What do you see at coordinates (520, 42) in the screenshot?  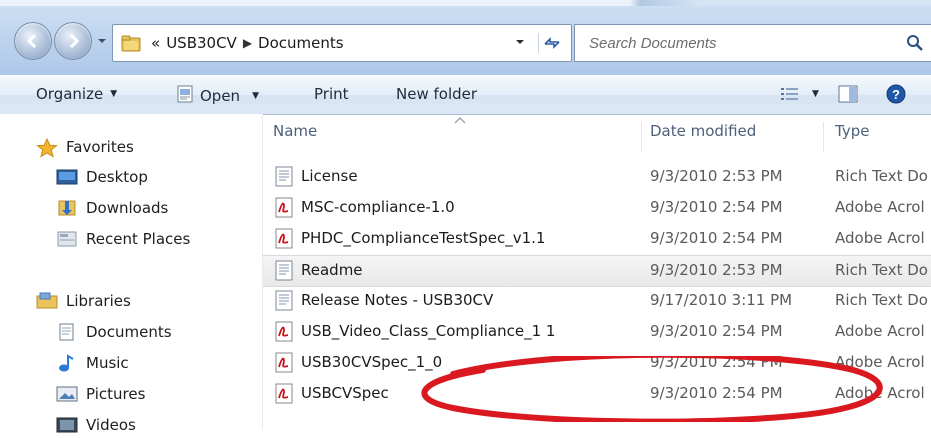 I see `address-dropdown-icon` at bounding box center [520, 42].